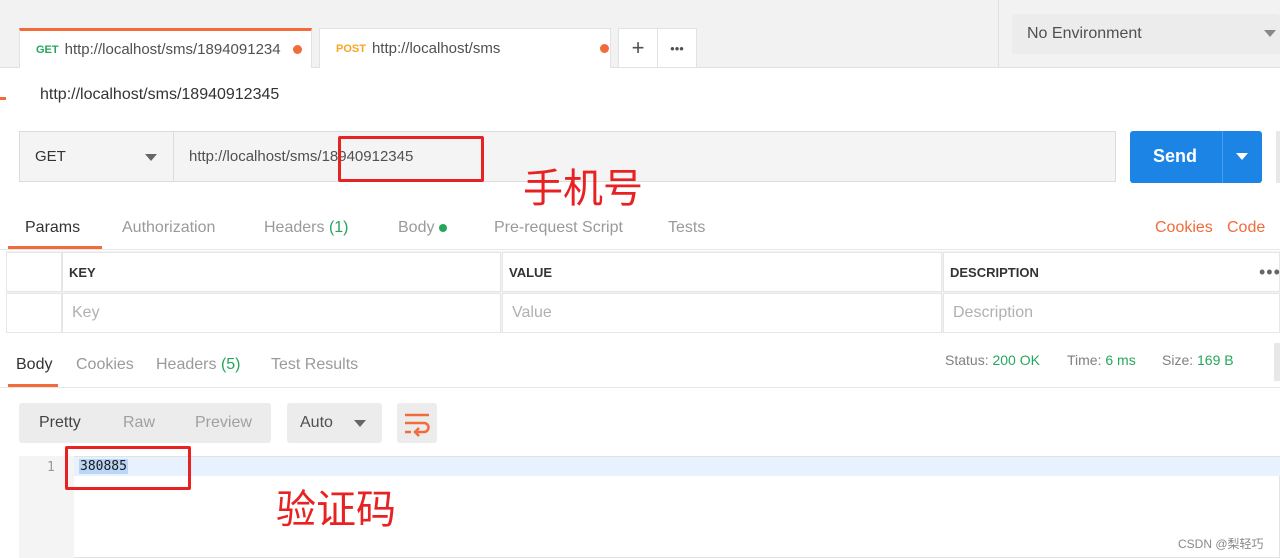  What do you see at coordinates (1016, 360) in the screenshot?
I see `status-value: 200 OK` at bounding box center [1016, 360].